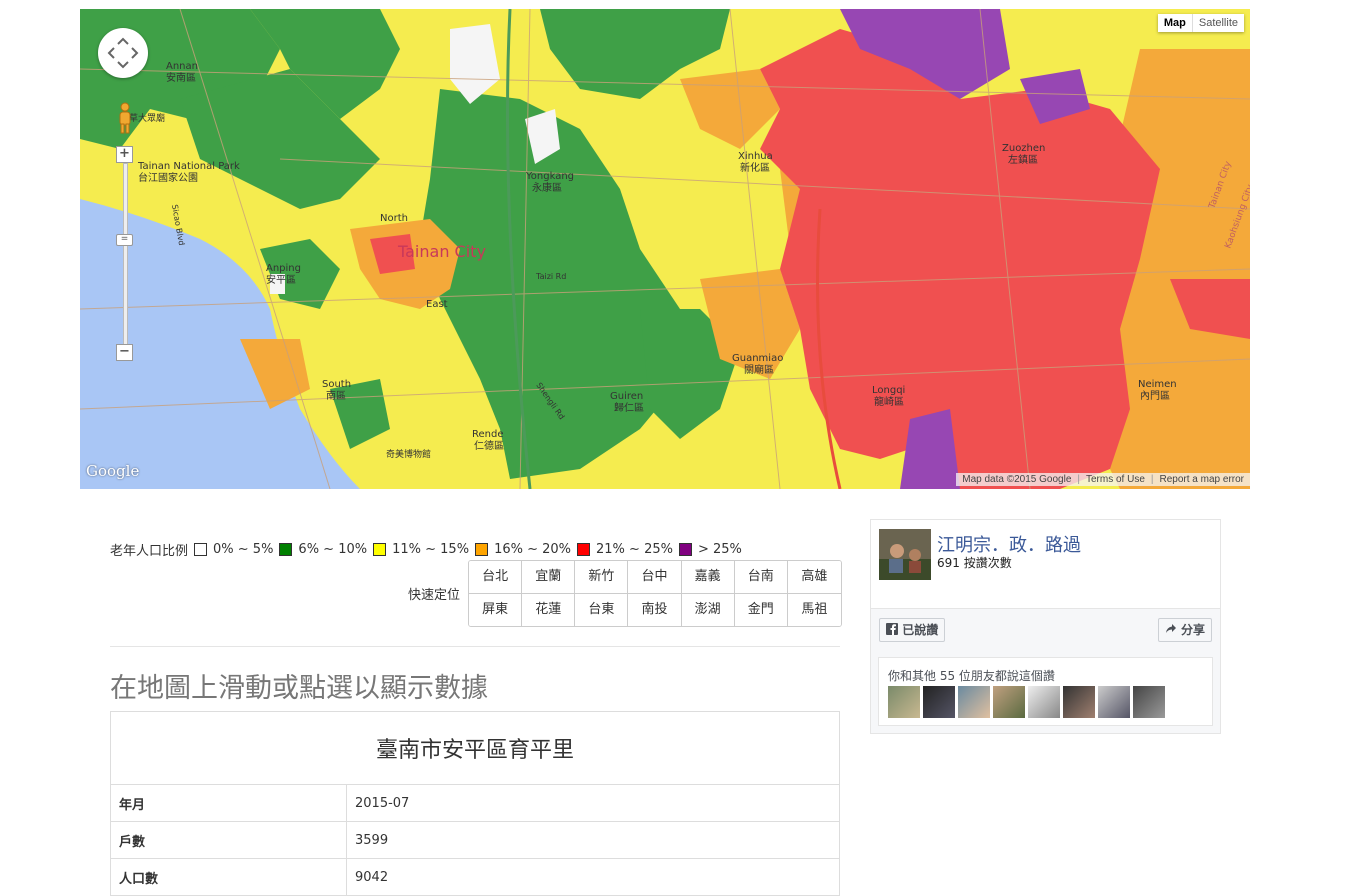  I want to click on pegman-icon, so click(125, 118).